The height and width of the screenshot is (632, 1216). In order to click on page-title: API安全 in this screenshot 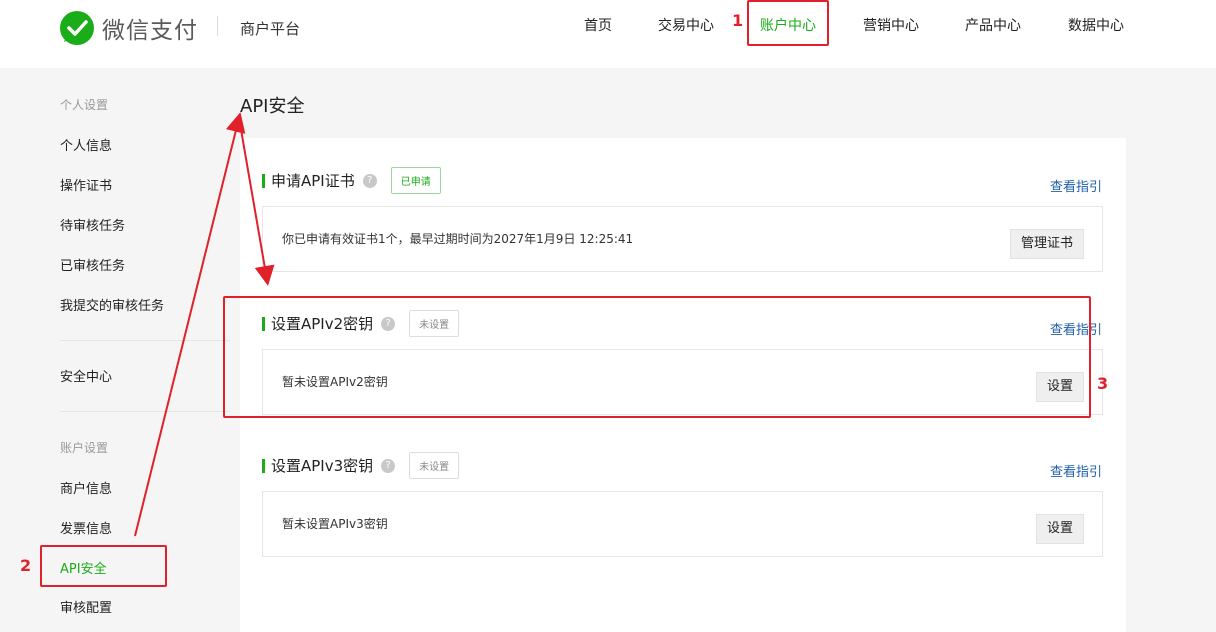, I will do `click(272, 106)`.